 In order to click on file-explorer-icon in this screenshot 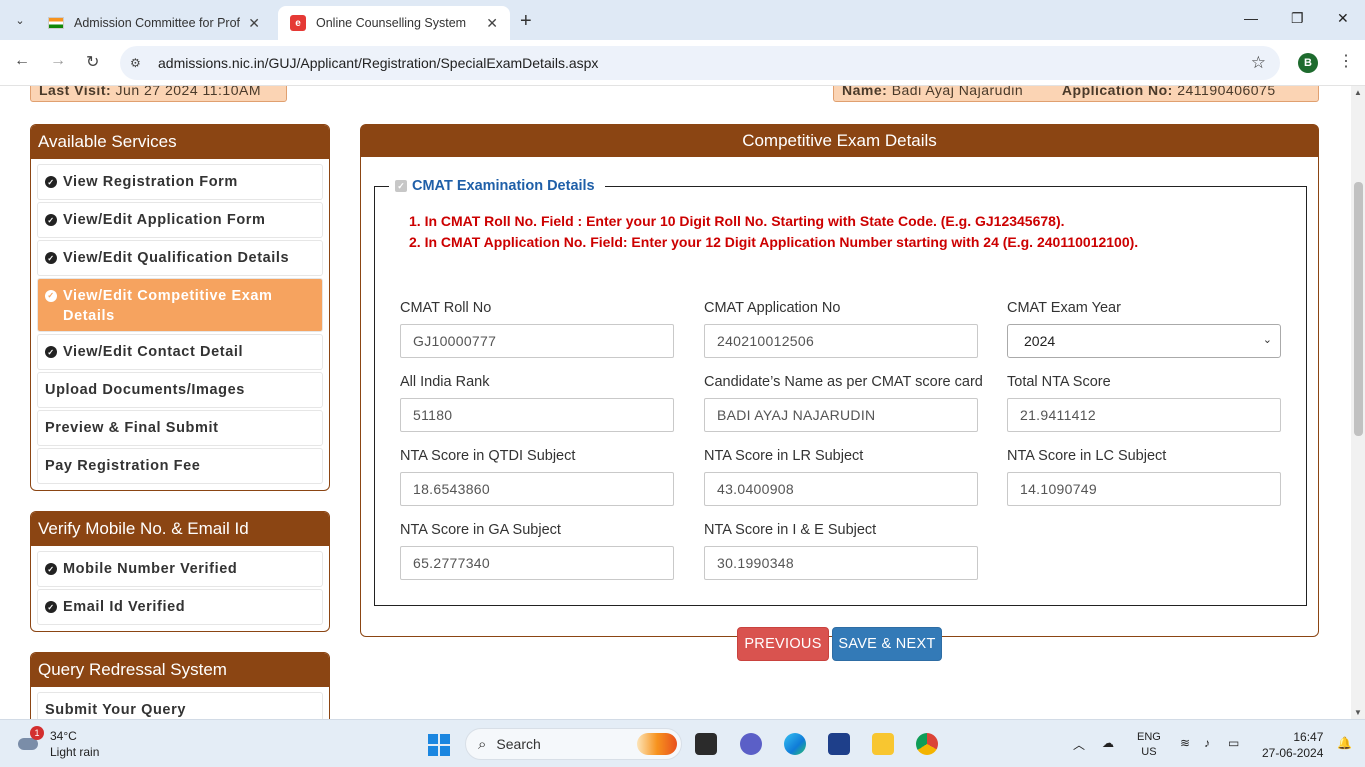, I will do `click(883, 744)`.